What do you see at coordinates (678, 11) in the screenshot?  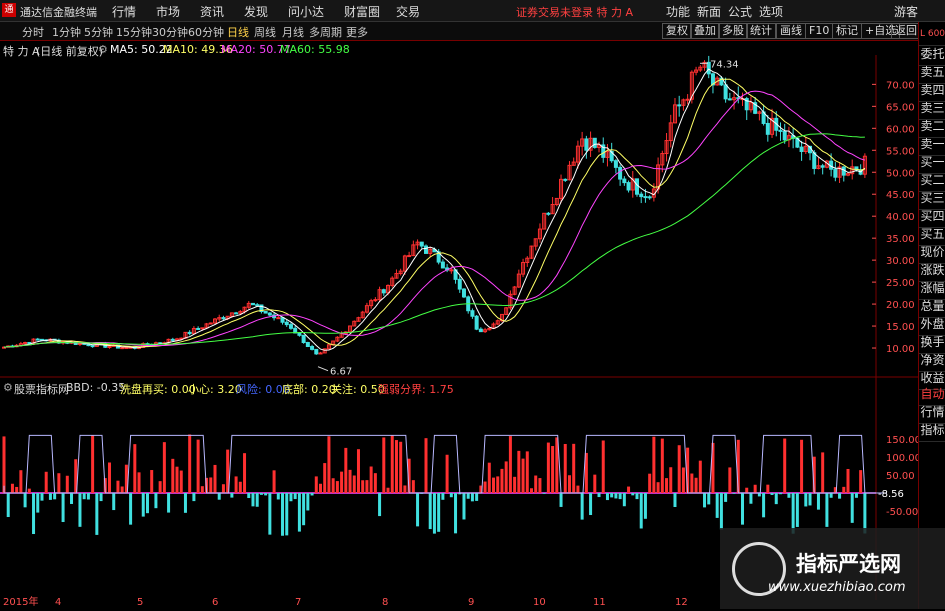 I see `menu-function: 功能` at bounding box center [678, 11].